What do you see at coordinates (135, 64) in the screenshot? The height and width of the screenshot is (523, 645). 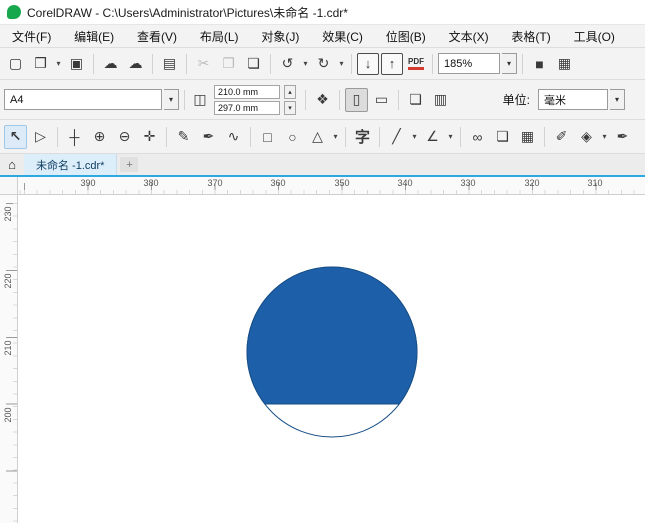 I see `cloud-save-icon: ☁` at bounding box center [135, 64].